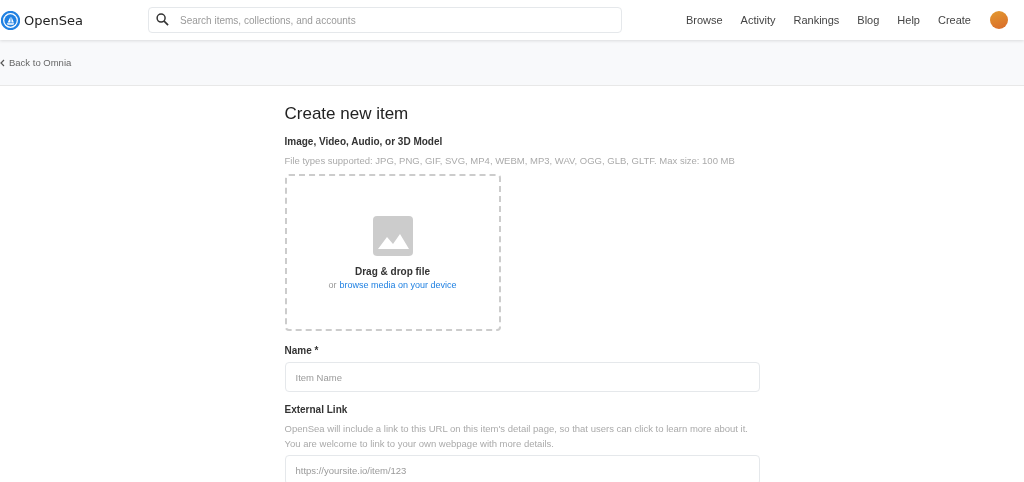 This screenshot has width=1024, height=482. What do you see at coordinates (2, 62) in the screenshot?
I see `chevron-left-icon` at bounding box center [2, 62].